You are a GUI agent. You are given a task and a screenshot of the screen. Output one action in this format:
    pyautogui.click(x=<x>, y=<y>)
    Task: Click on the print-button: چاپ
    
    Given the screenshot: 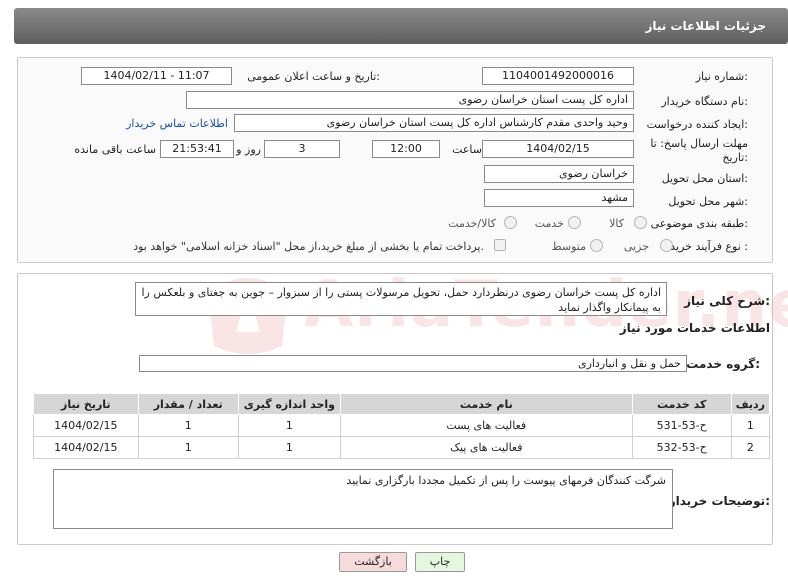 What is the action you would take?
    pyautogui.click(x=440, y=562)
    